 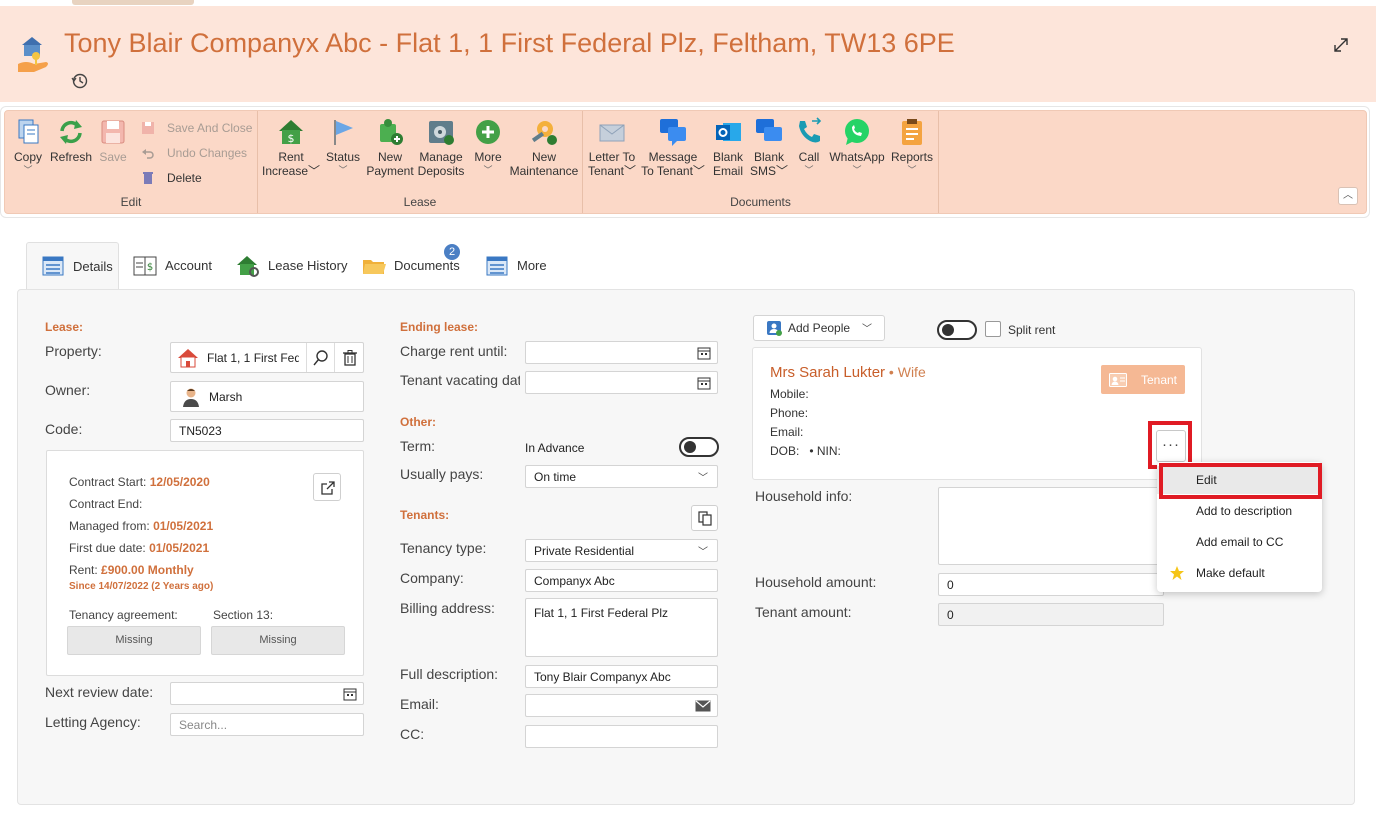 What do you see at coordinates (71, 157) in the screenshot?
I see `refresh-label: Refresh` at bounding box center [71, 157].